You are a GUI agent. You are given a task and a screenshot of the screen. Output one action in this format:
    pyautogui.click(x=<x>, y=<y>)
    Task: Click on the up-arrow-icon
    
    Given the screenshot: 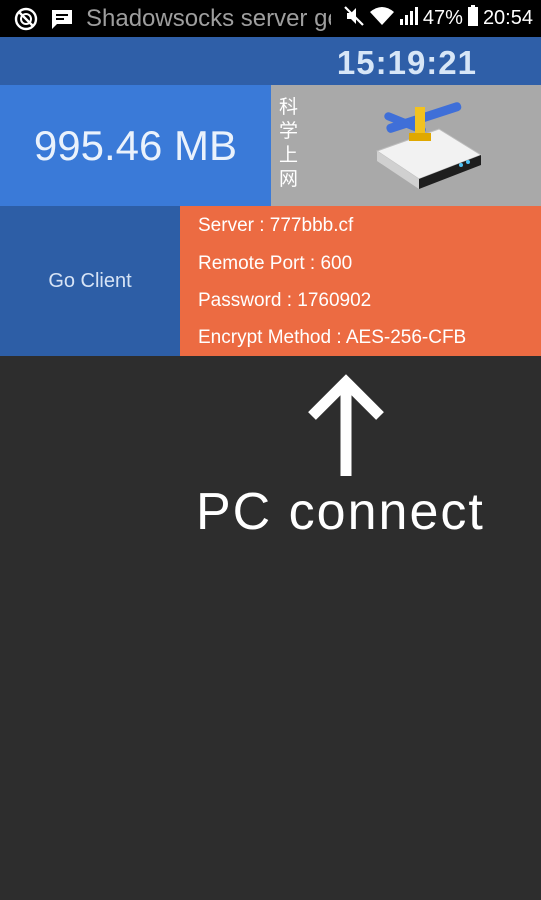 What is the action you would take?
    pyautogui.click(x=346, y=428)
    